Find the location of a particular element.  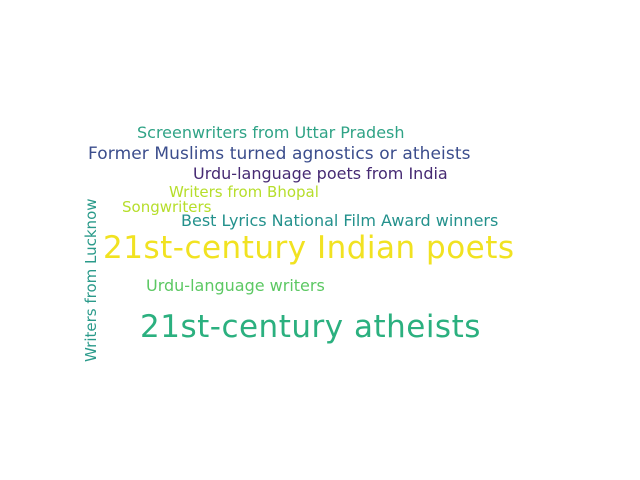

word-screenwriters-uttar-pradesh: Screenwriters from Uttar Pradesh is located at coordinates (271, 132).